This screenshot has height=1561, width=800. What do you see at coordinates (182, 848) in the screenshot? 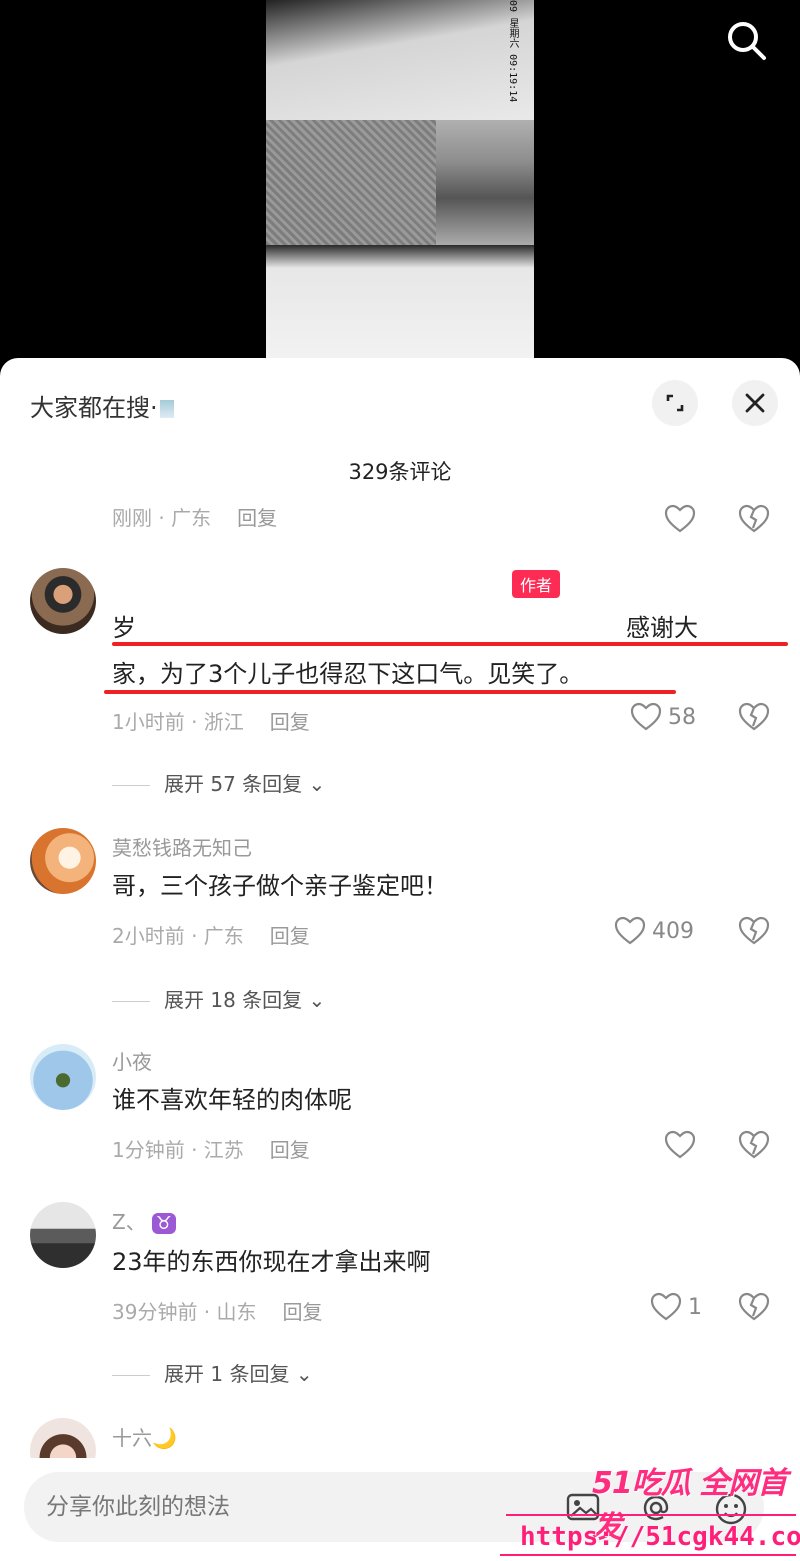
I see `comment-username: 莫愁钱路无知己` at bounding box center [182, 848].